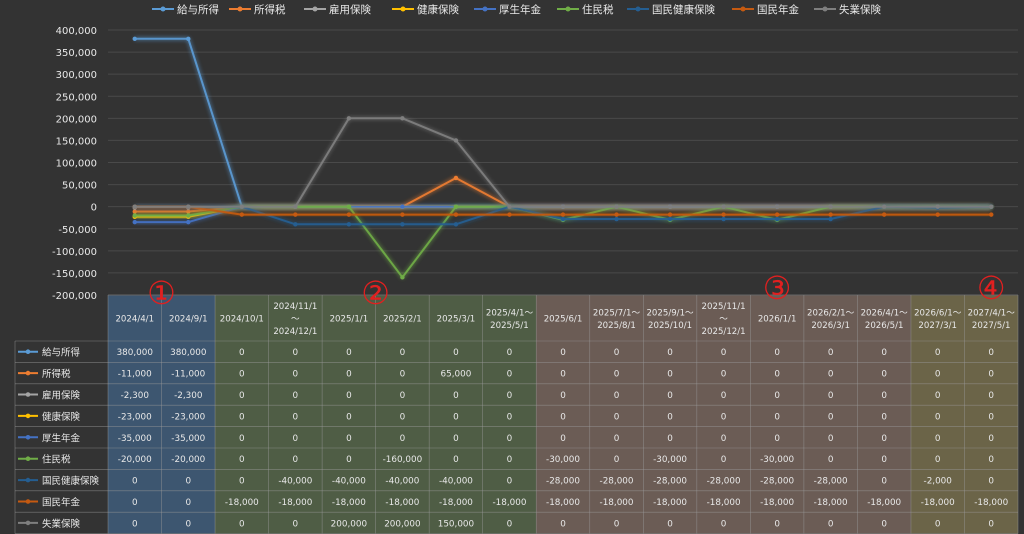  Describe the element at coordinates (778, 9) in the screenshot. I see `legend-label: 国民年金` at that location.